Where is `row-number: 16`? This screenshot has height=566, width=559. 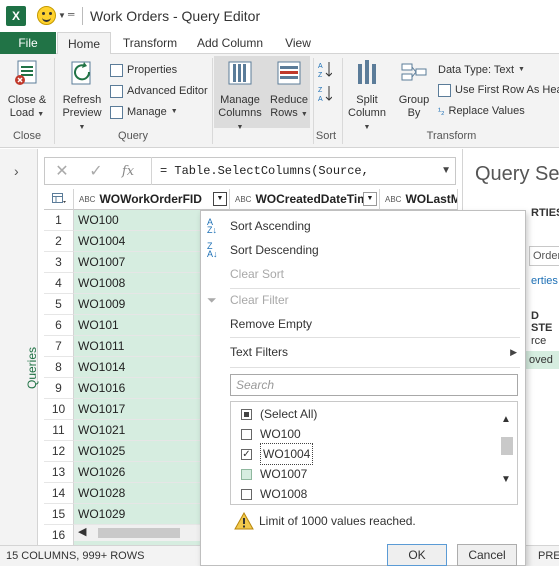
row-number: 16 is located at coordinates (59, 535).